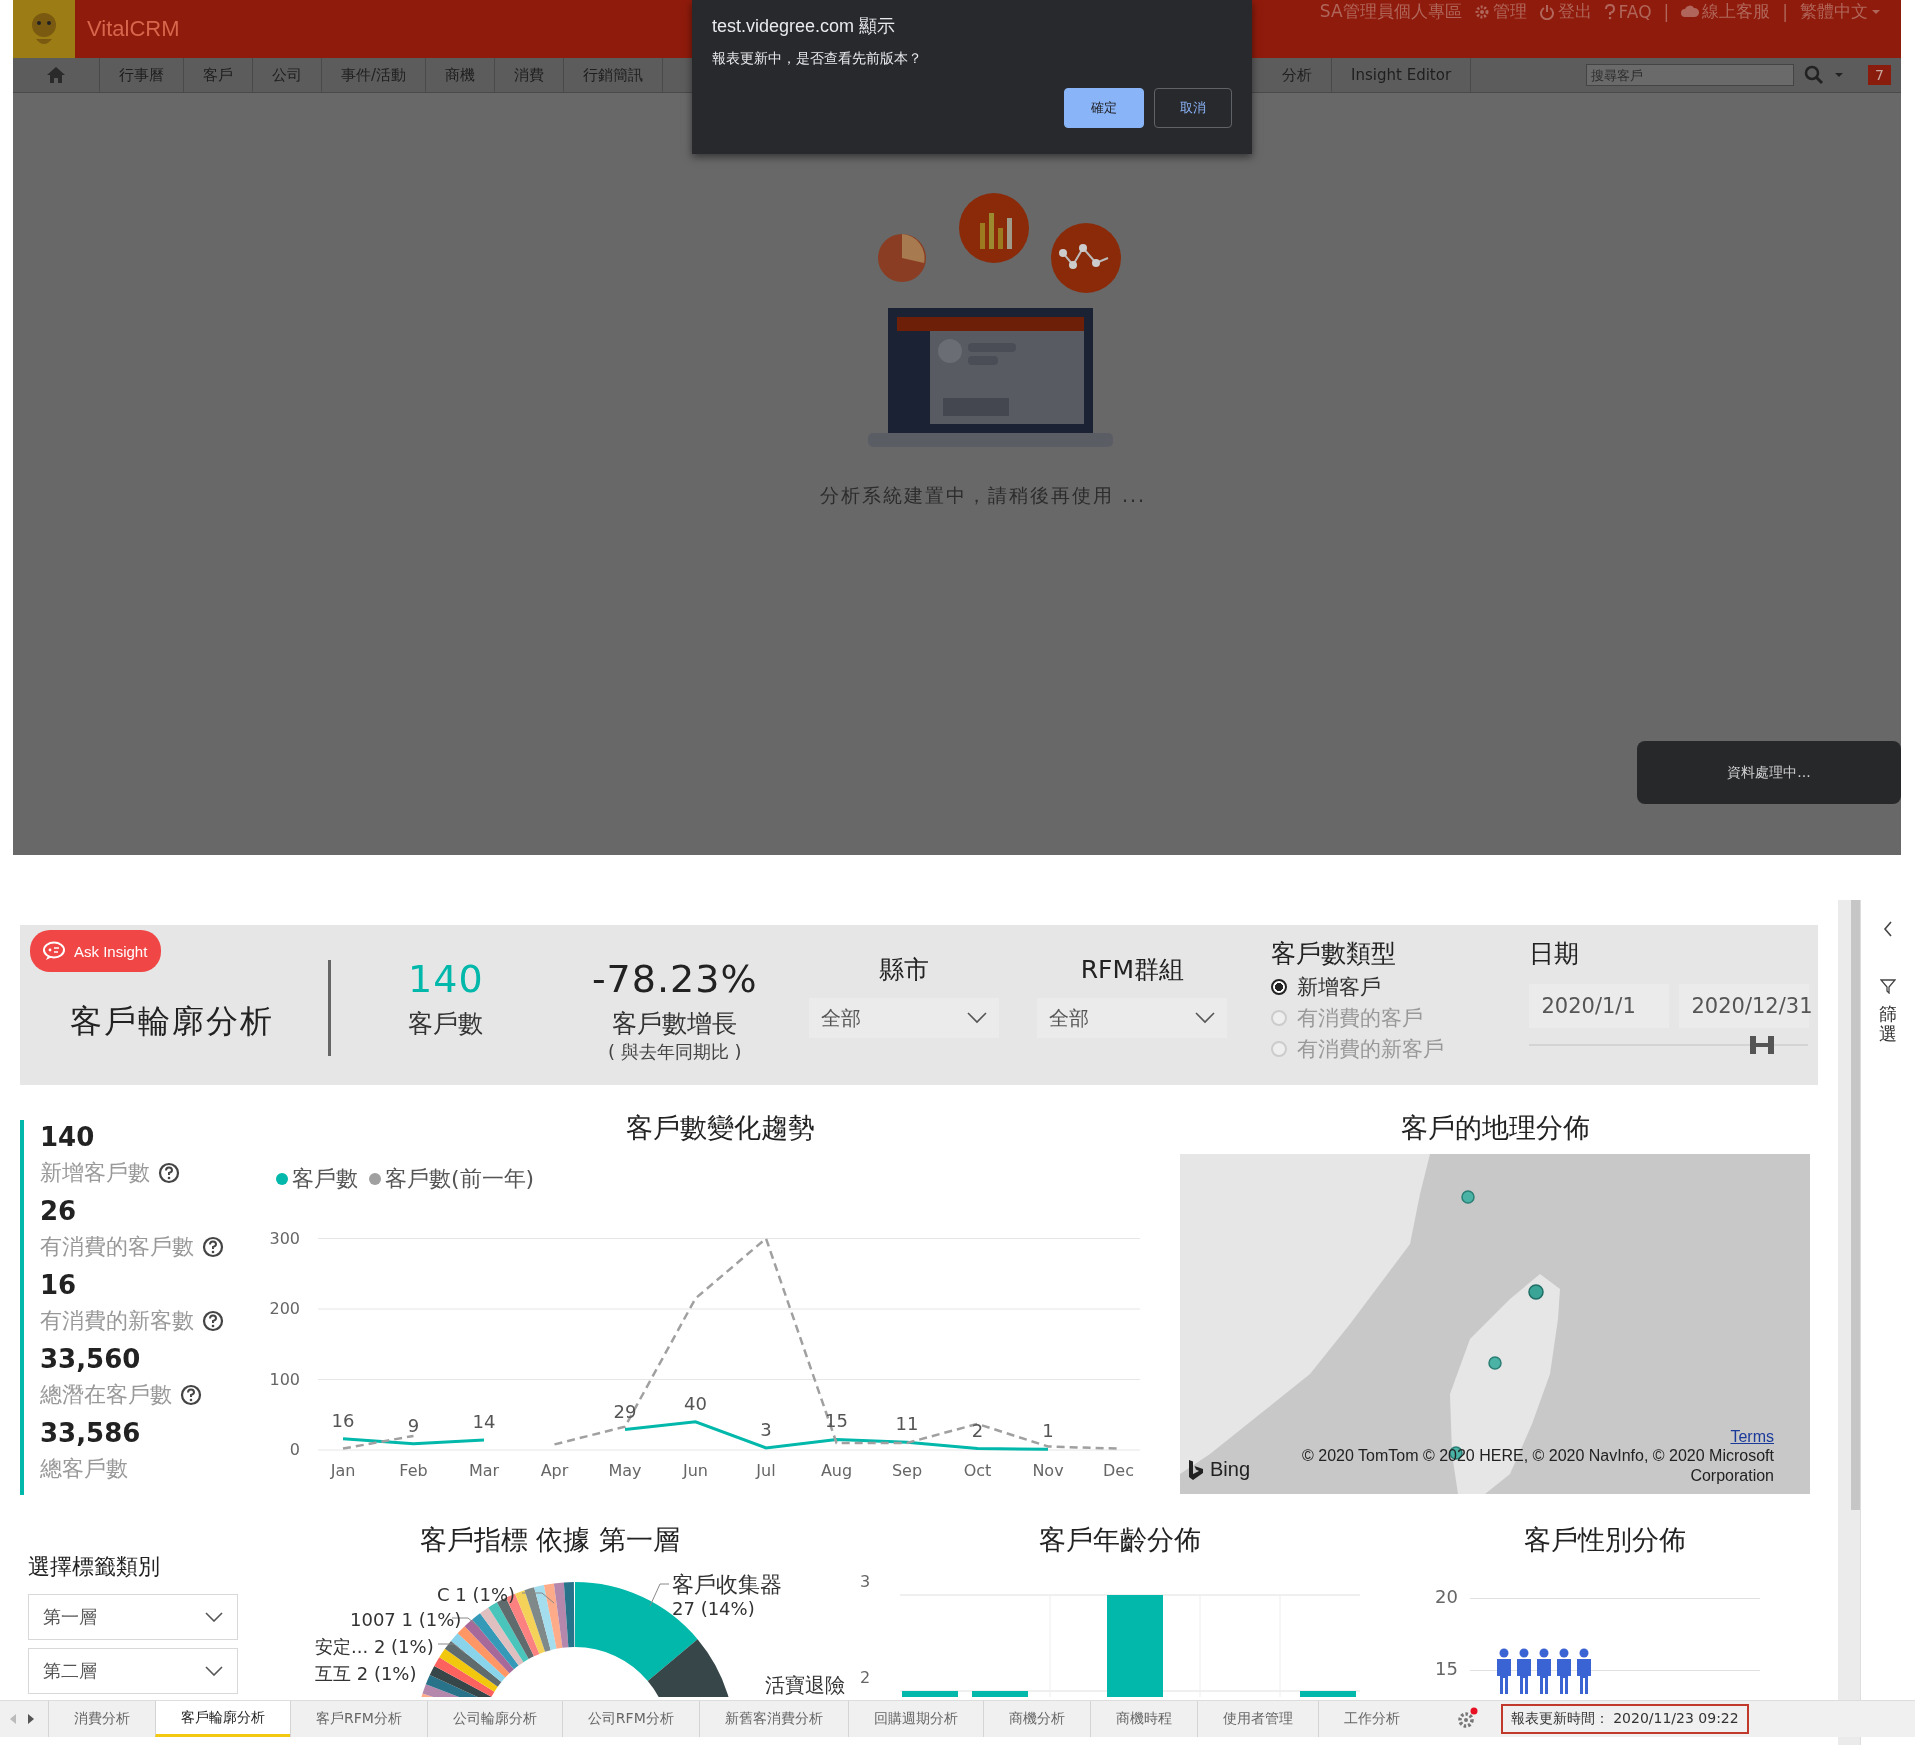  I want to click on search-field: 搜尋客戶, so click(1690, 75).